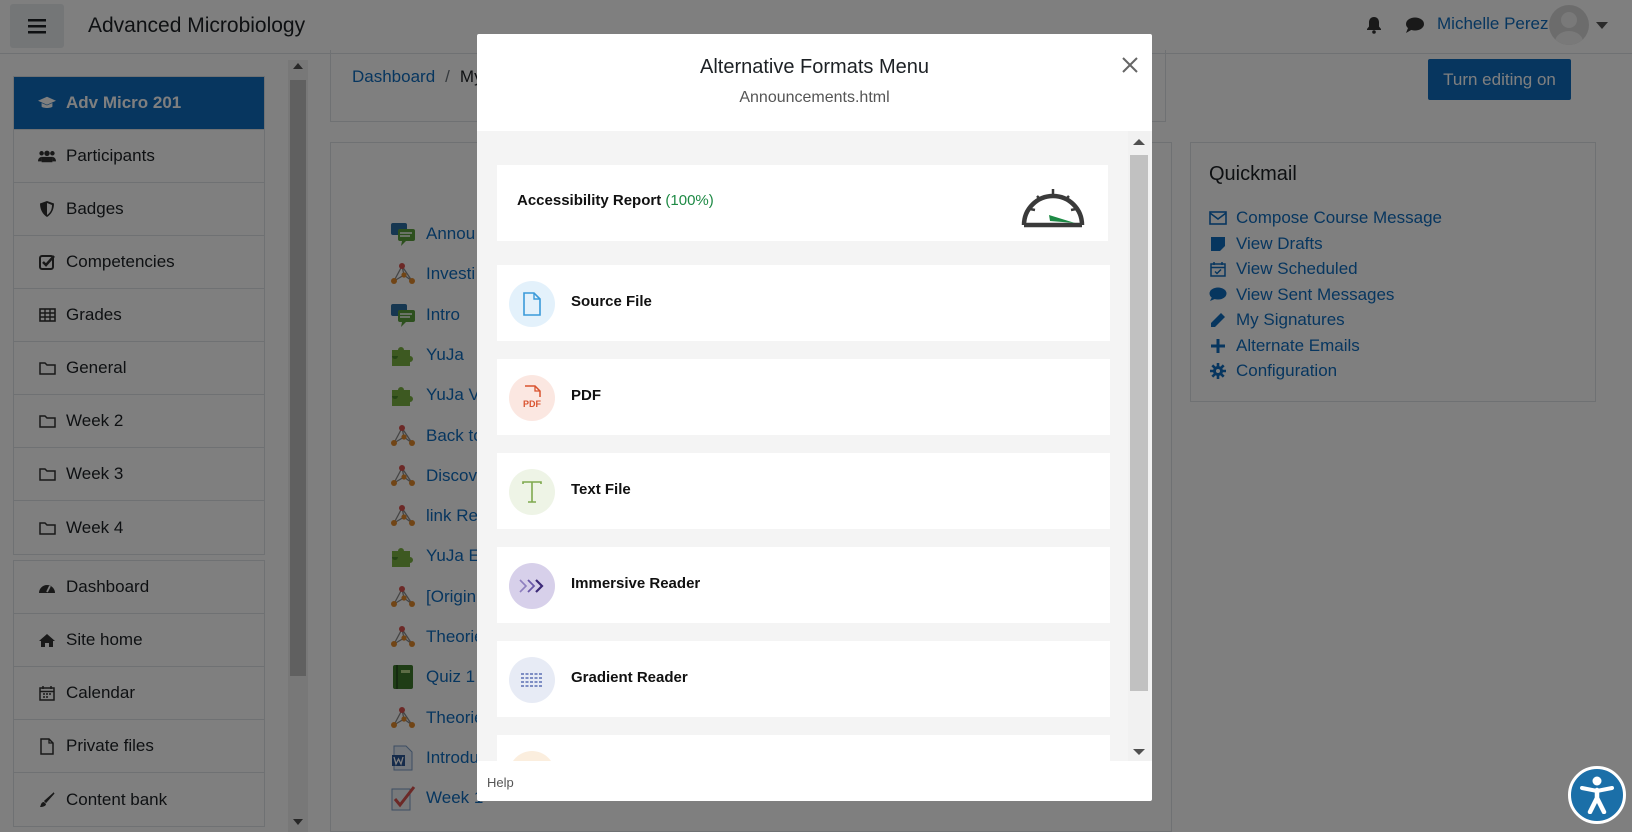 Image resolution: width=1632 pixels, height=832 pixels. Describe the element at coordinates (803, 491) in the screenshot. I see `format-option: Text File` at that location.